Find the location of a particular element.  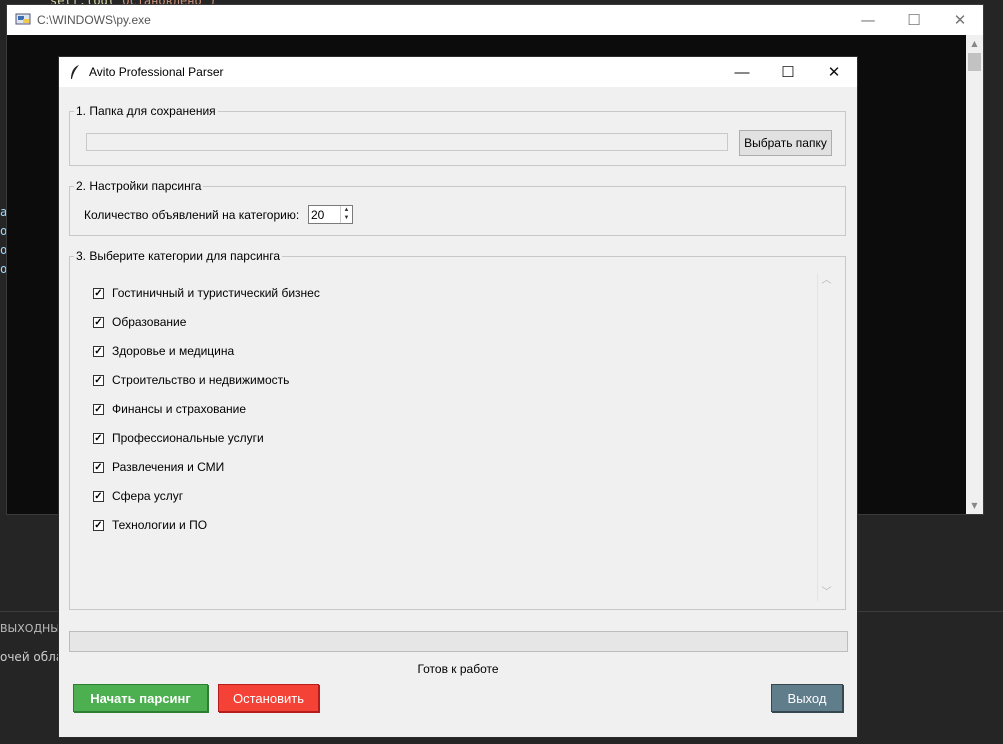

count-label: Количество объявлений на категорию: is located at coordinates (192, 215).